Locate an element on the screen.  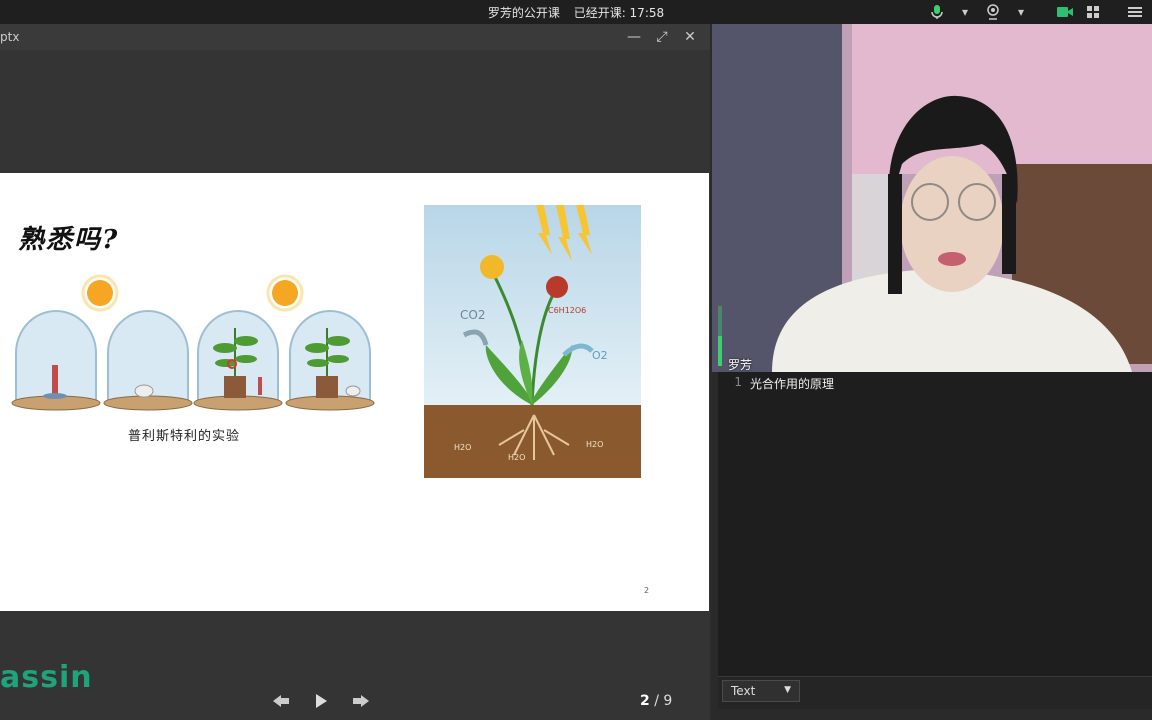
line-text: 光合作用的原理 is located at coordinates (792, 383).